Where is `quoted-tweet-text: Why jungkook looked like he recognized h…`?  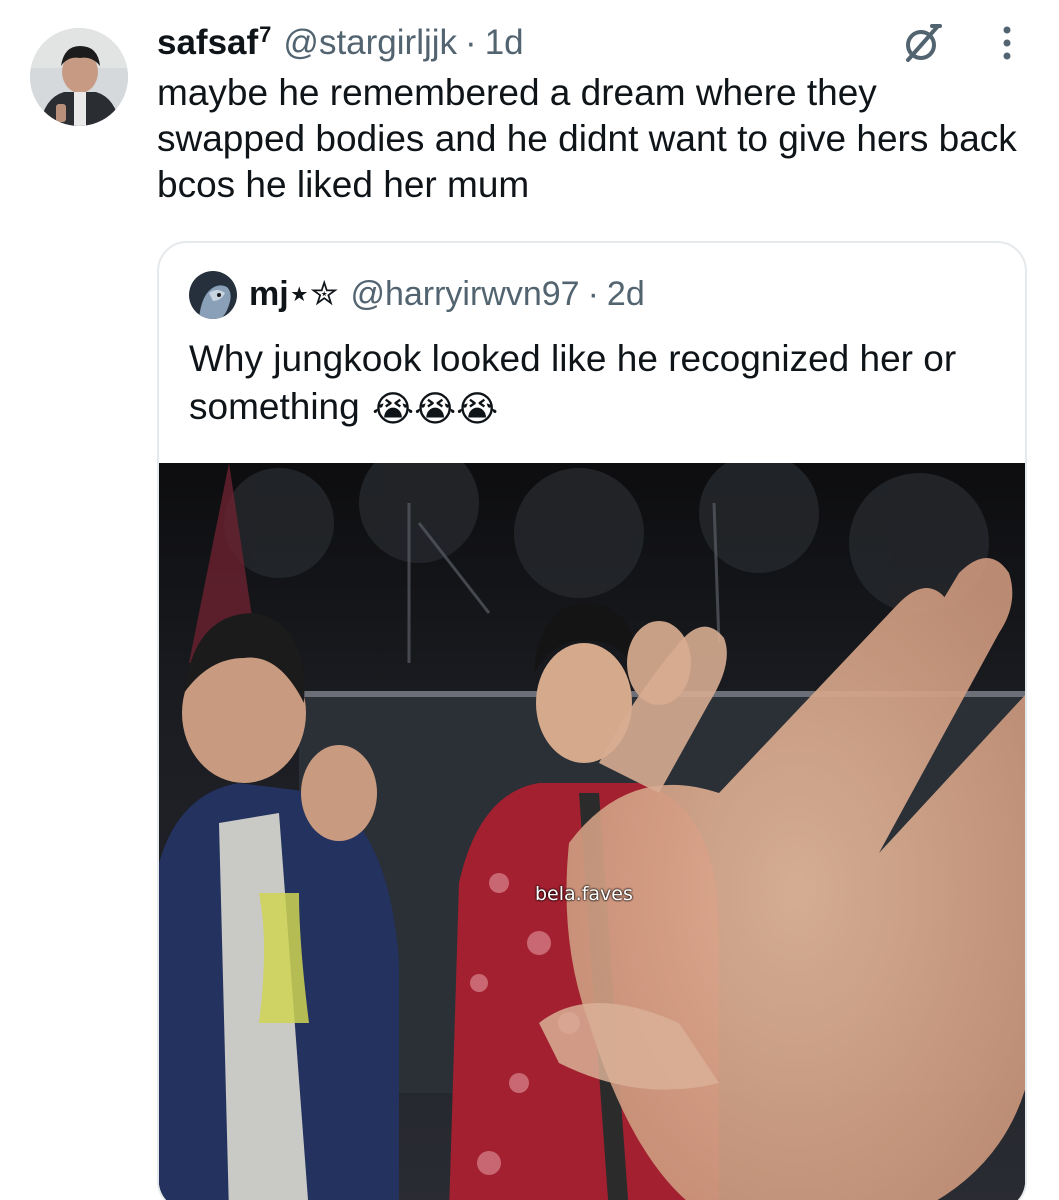 quoted-tweet-text: Why jungkook looked like he recognized h… is located at coordinates (599, 383).